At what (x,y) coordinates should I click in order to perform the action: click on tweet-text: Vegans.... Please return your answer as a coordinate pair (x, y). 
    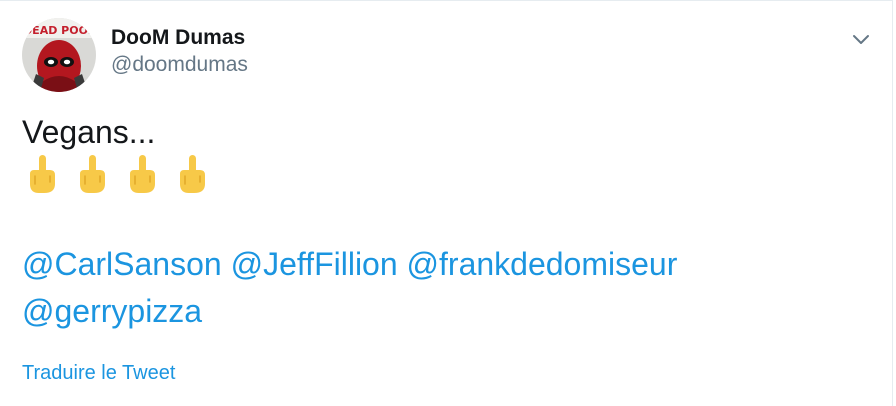
    Looking at the image, I should click on (89, 132).